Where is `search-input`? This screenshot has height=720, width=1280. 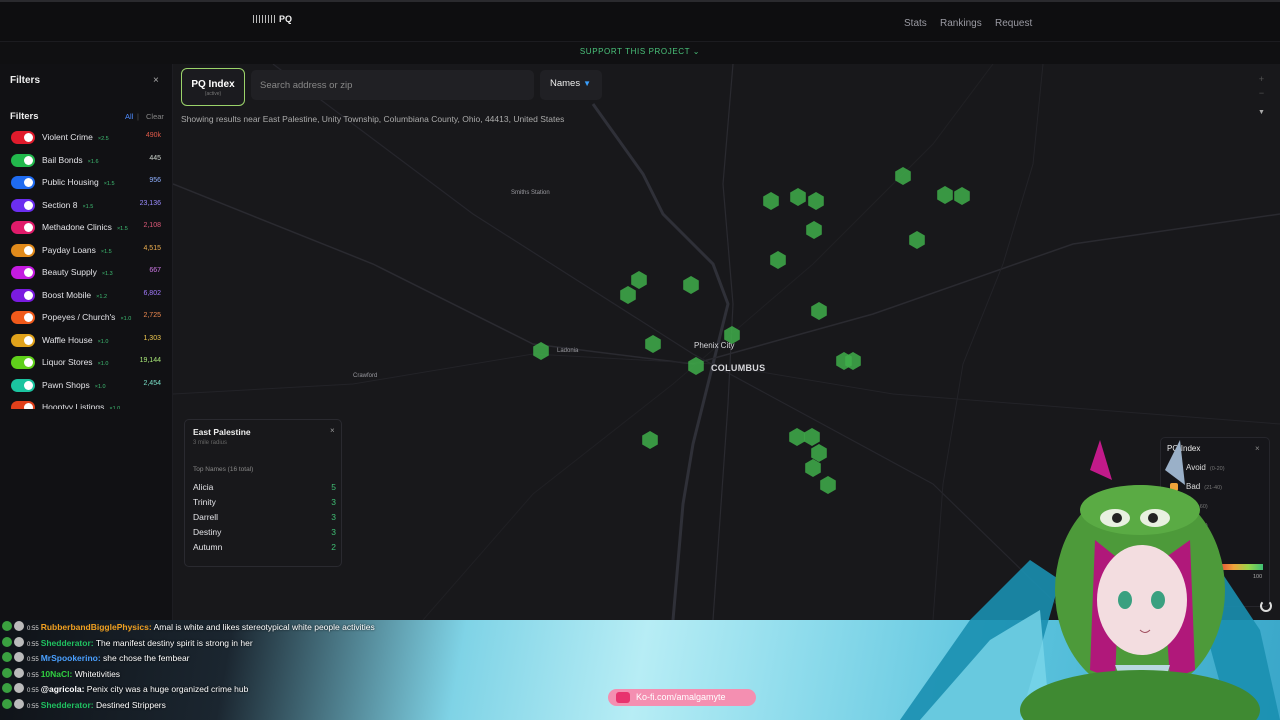 search-input is located at coordinates (392, 85).